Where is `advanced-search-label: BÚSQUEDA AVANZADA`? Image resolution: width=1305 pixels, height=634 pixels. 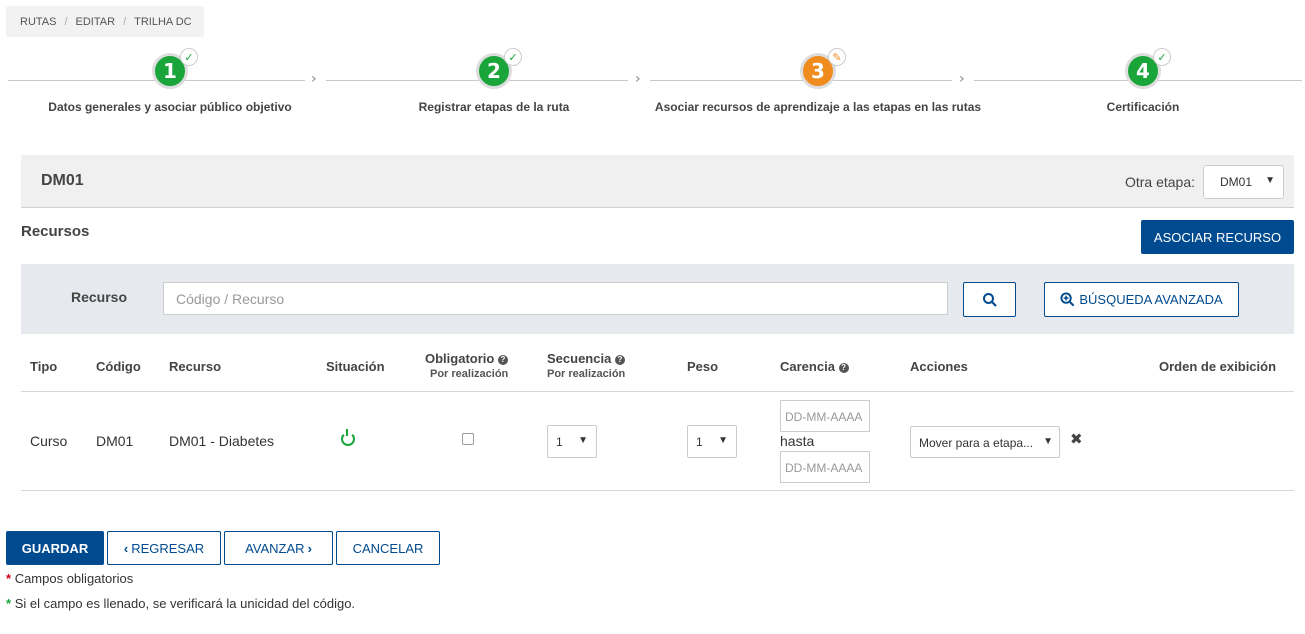 advanced-search-label: BÚSQUEDA AVANZADA is located at coordinates (1151, 299).